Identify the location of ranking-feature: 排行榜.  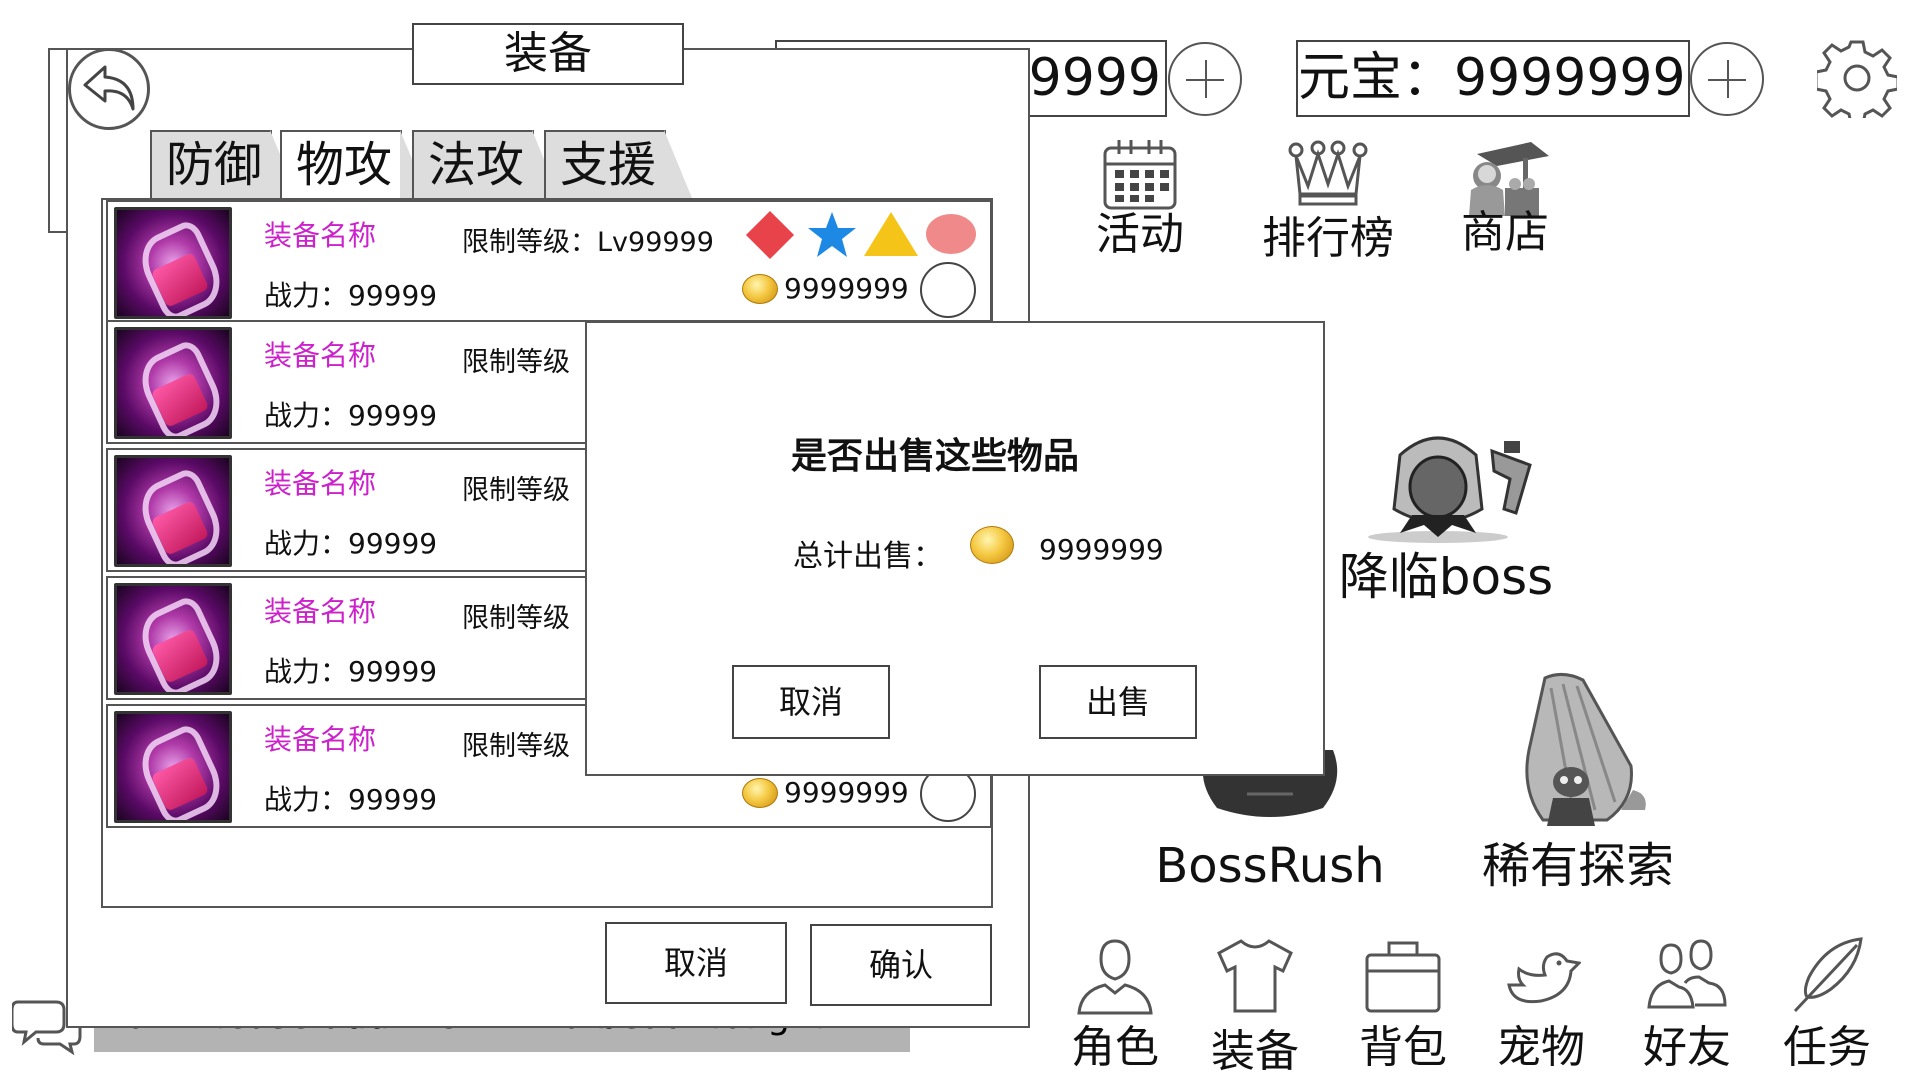
(1328, 202).